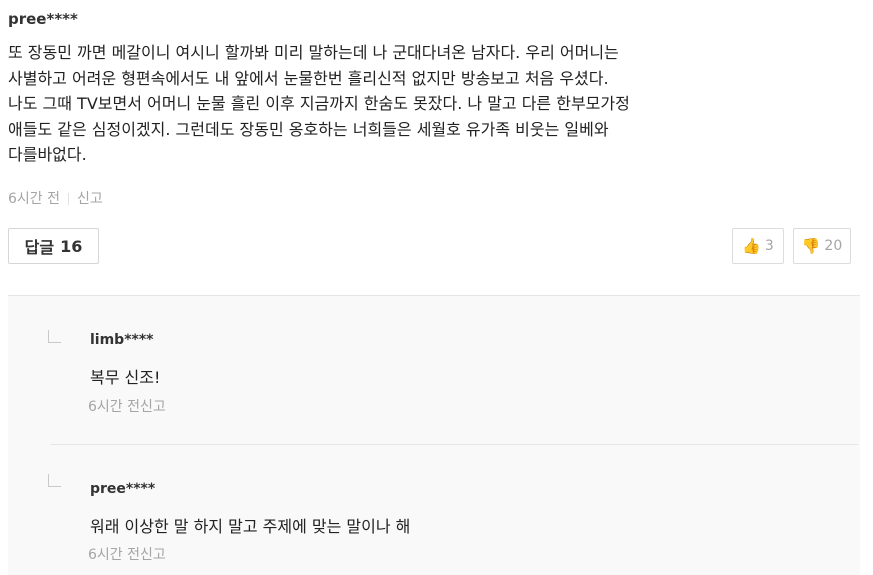  I want to click on reply-text: 워래 이상한 말 하지 말고 주제에 맞는 말이나 해, so click(250, 526).